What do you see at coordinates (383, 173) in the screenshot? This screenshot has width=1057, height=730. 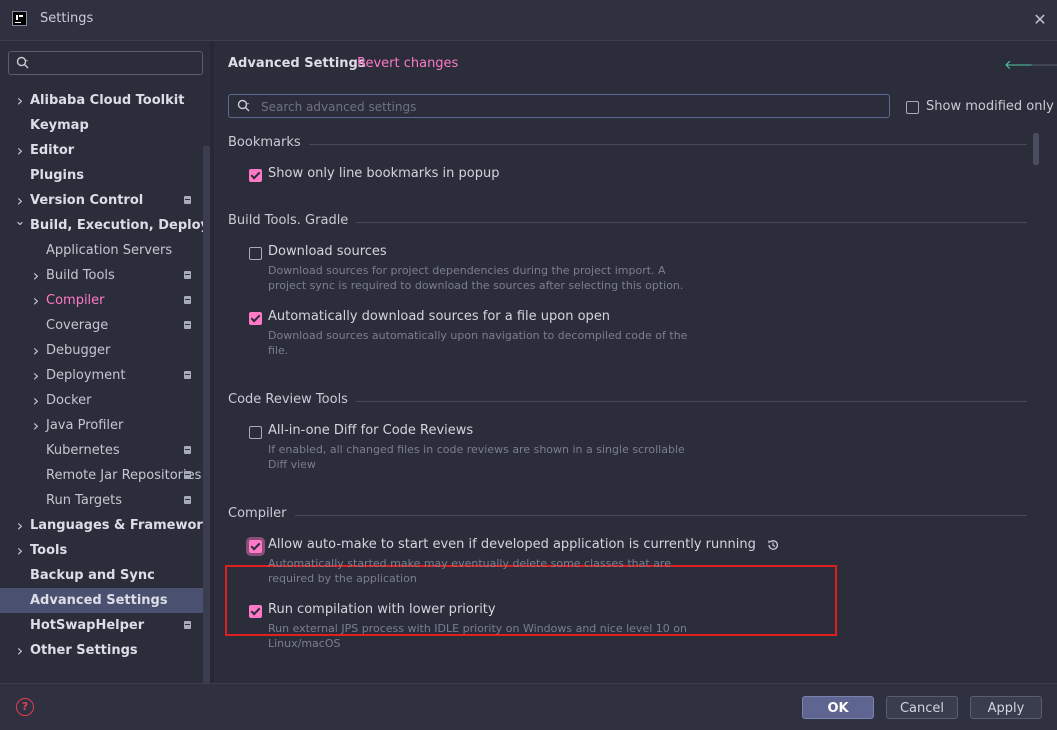 I see `option-label: Show only line bookmarks in popup` at bounding box center [383, 173].